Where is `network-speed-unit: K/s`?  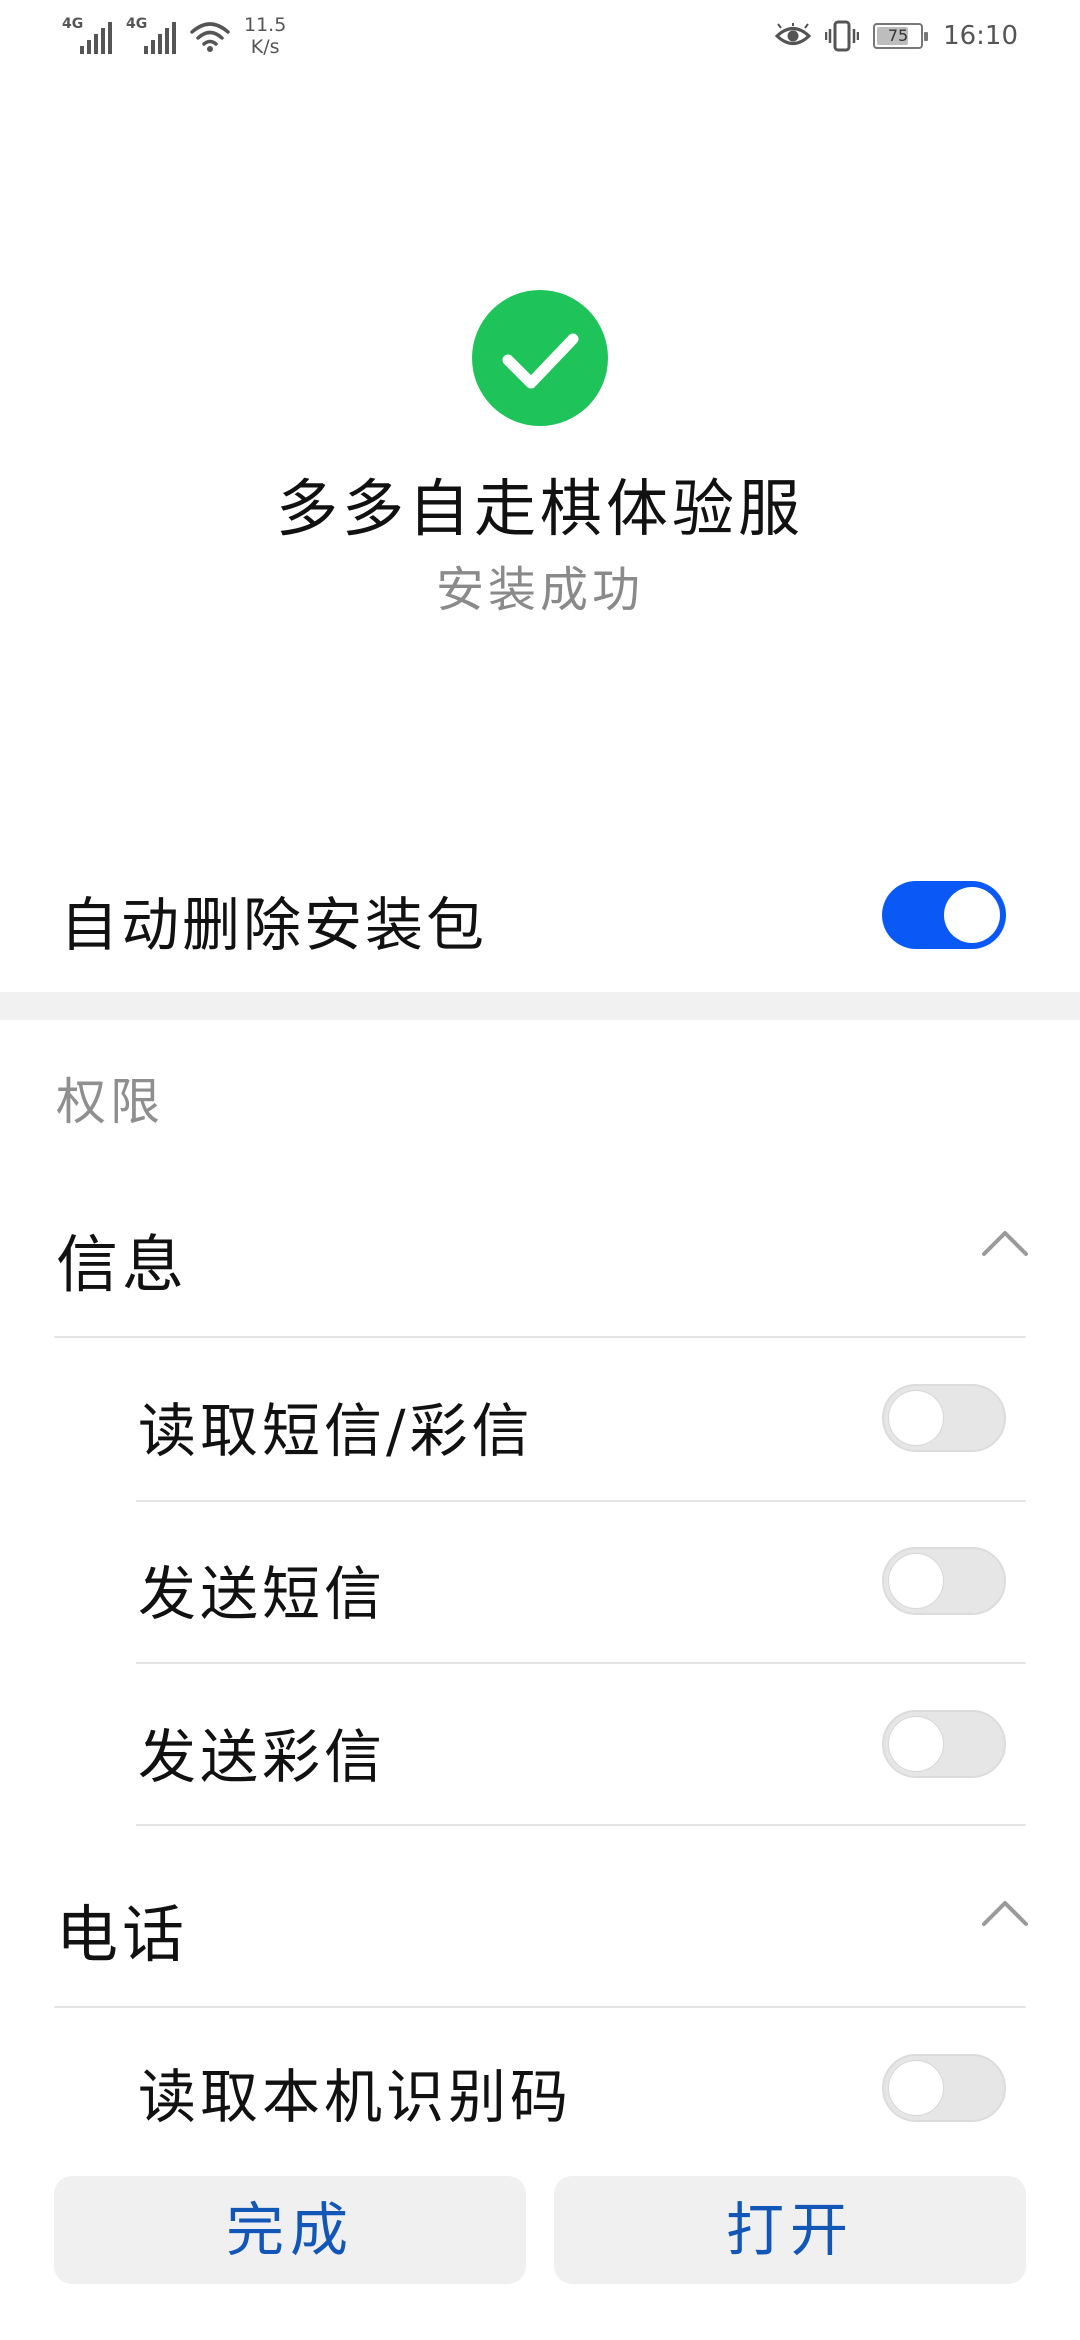 network-speed-unit: K/s is located at coordinates (265, 47).